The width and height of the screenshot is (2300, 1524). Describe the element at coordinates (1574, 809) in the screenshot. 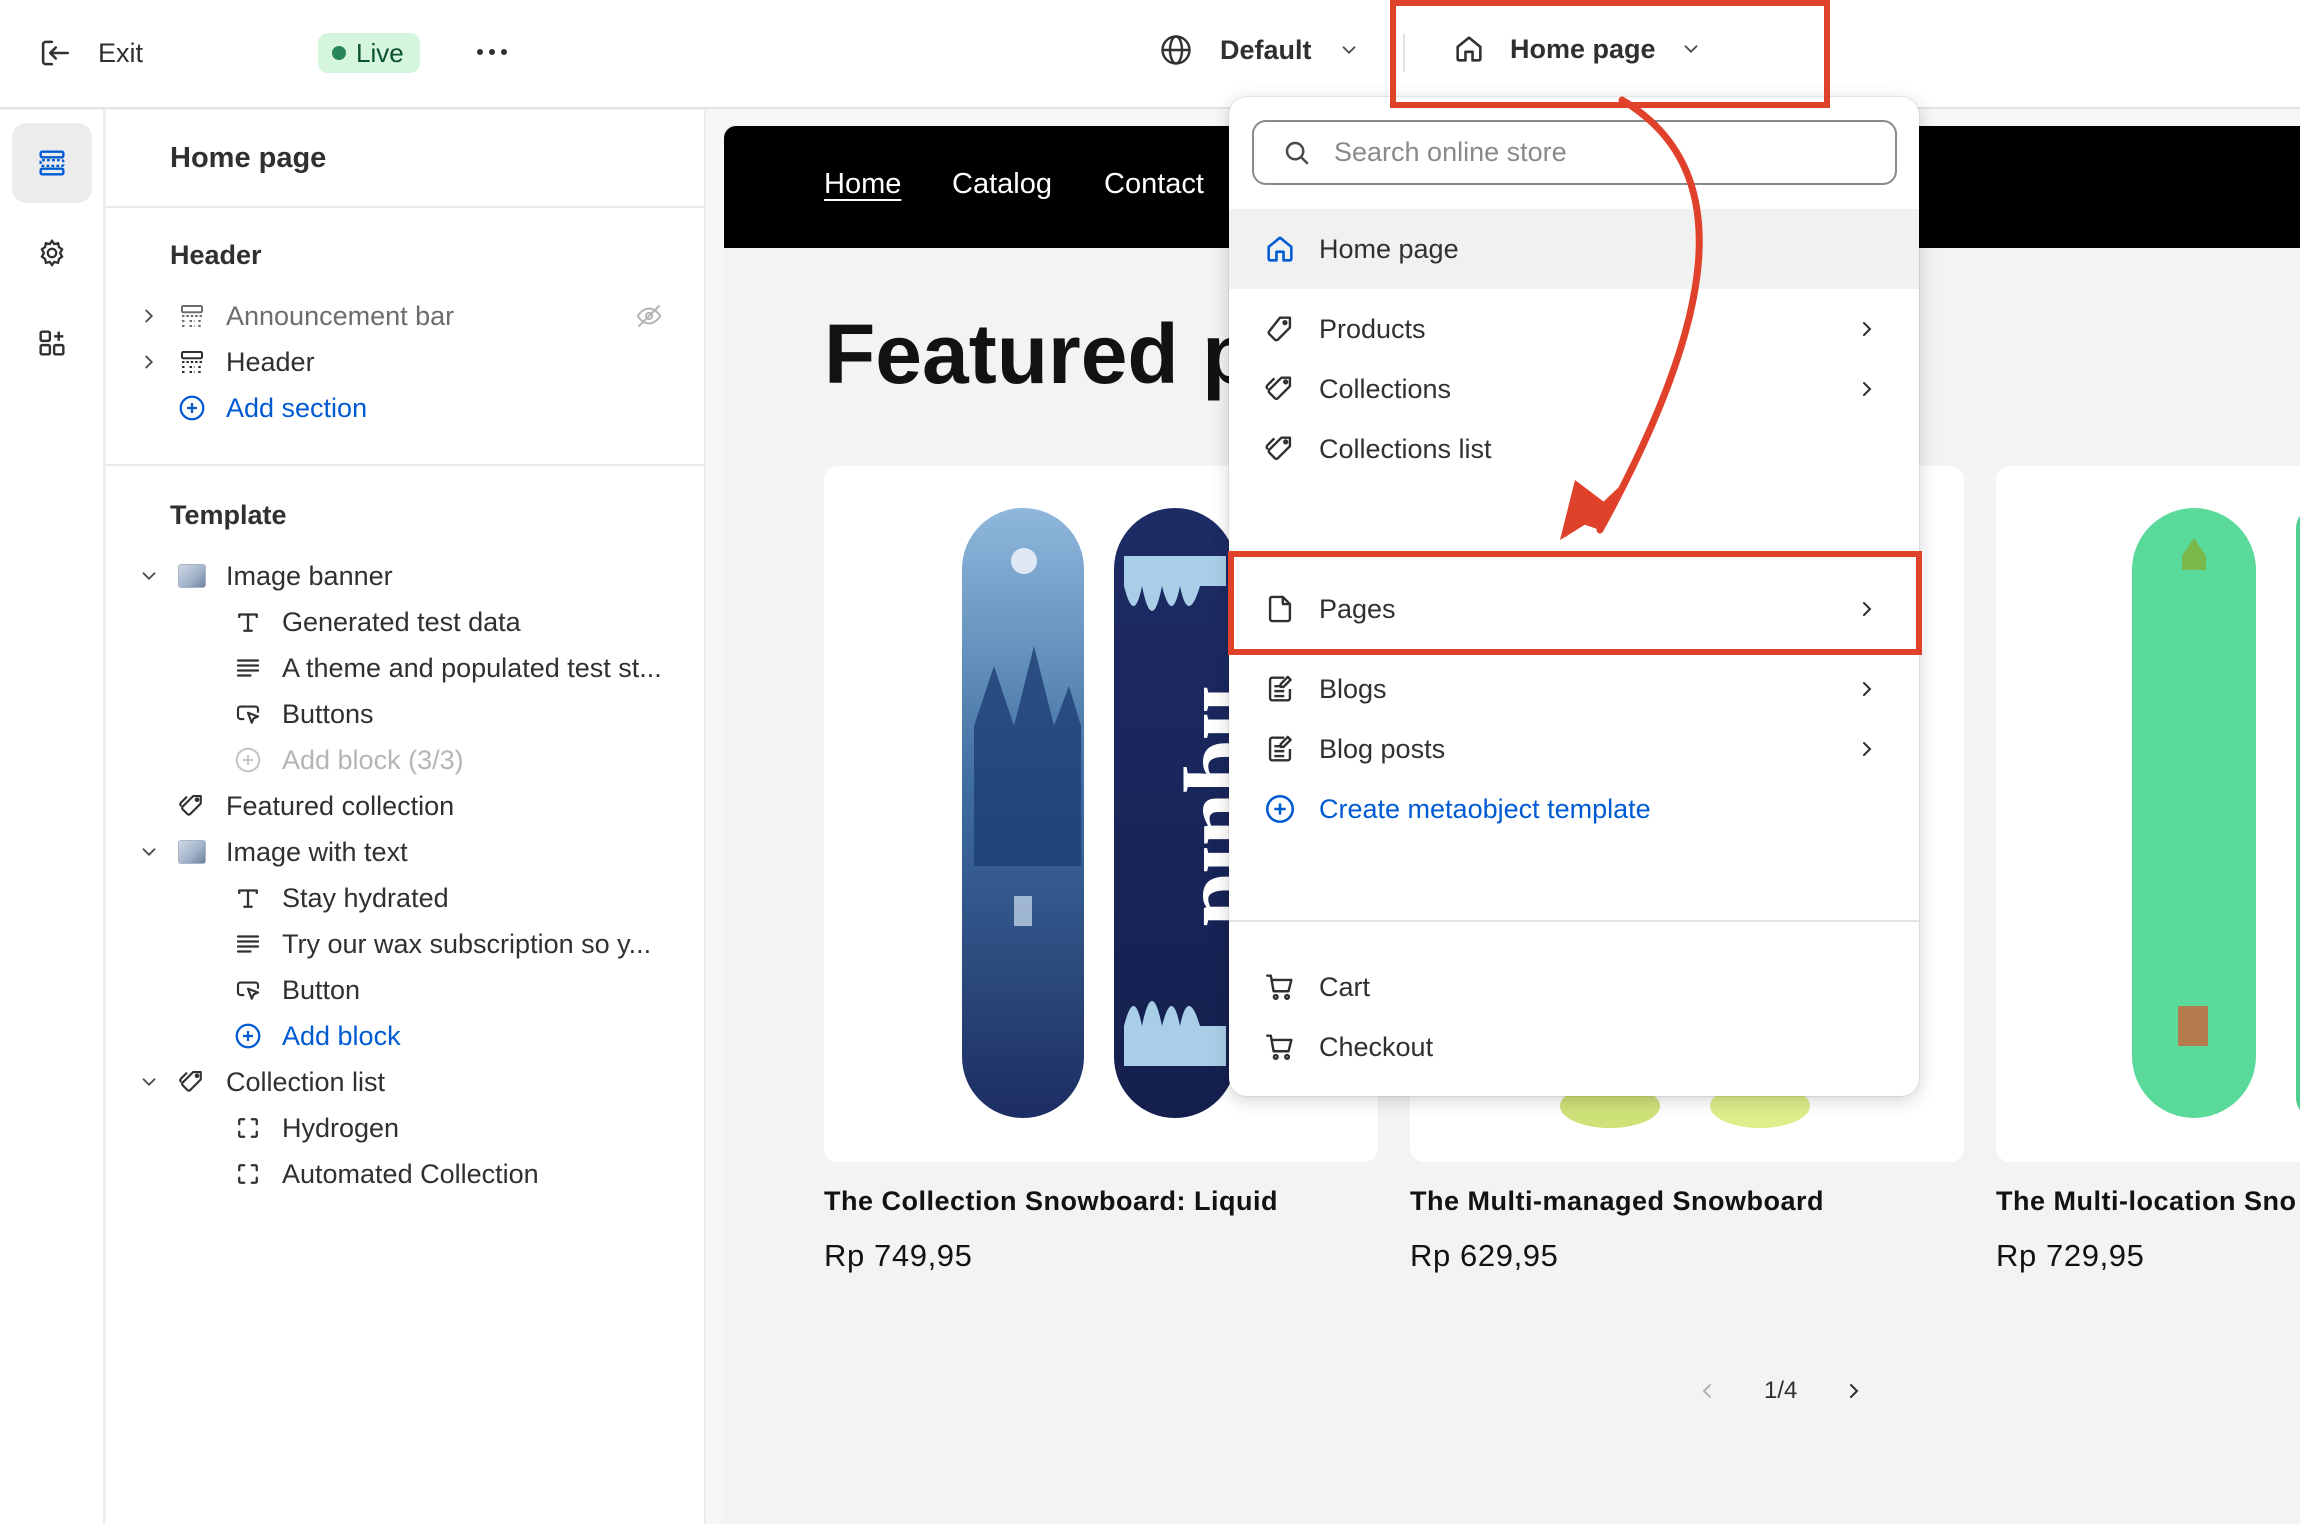

I see `menu-item-create-metaobject-template: Create metaobject template` at that location.